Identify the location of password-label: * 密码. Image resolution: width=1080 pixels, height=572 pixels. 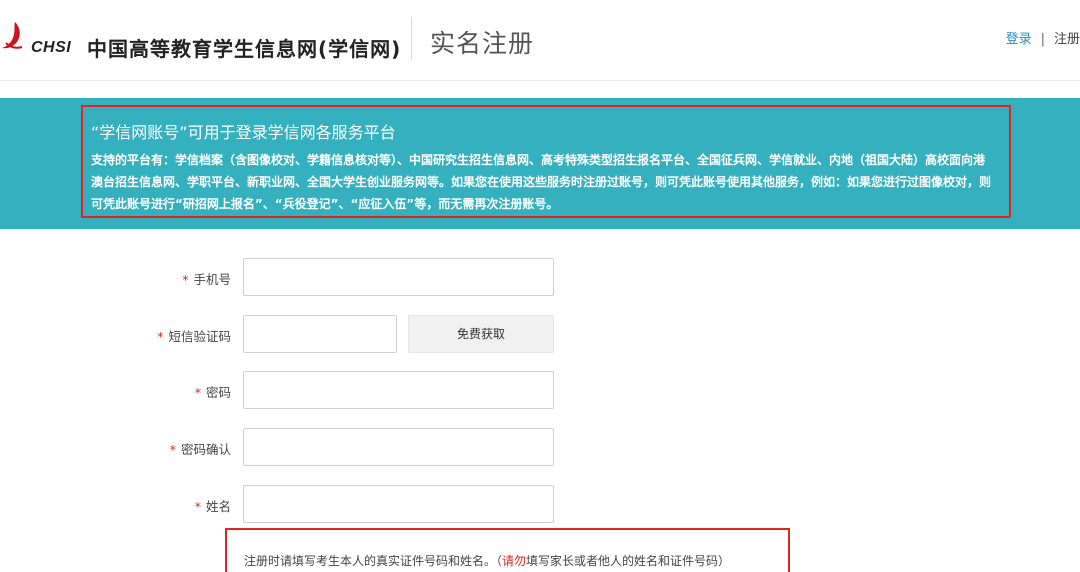
(213, 391).